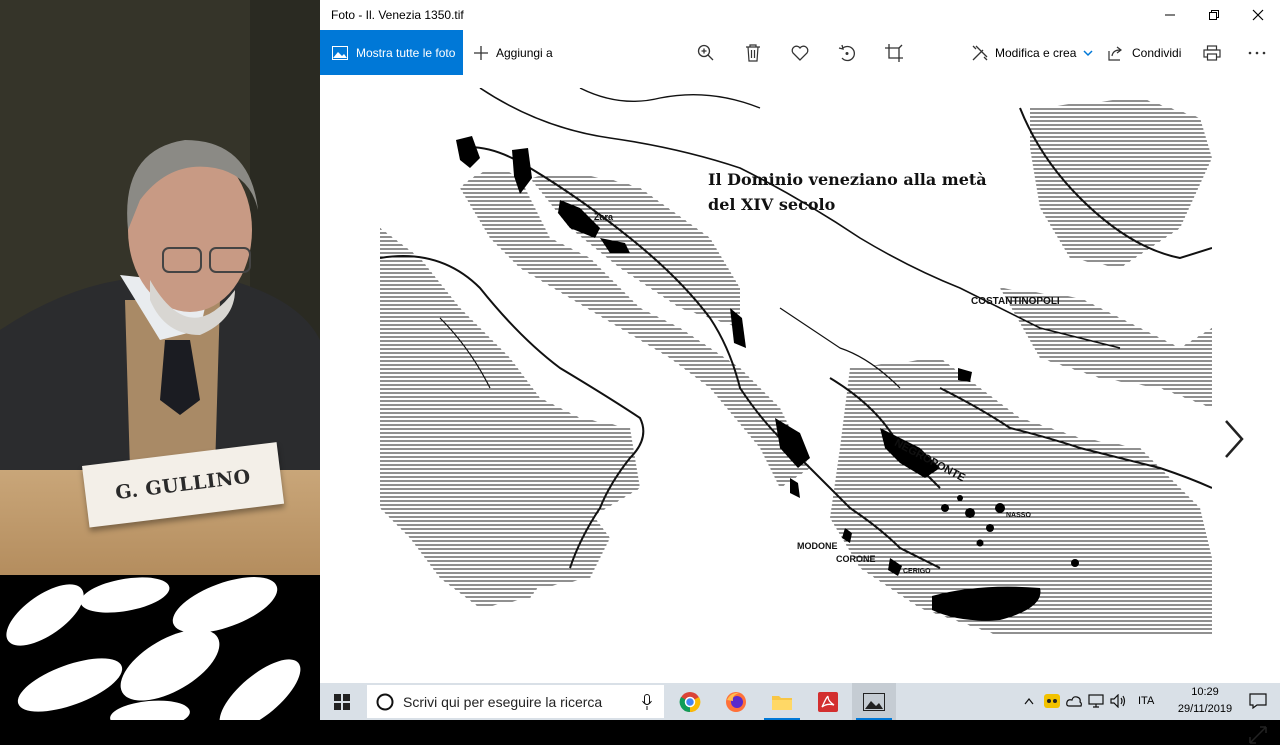 The image size is (1280, 745). I want to click on edit-create-button: Modifica e crea, so click(1032, 52).